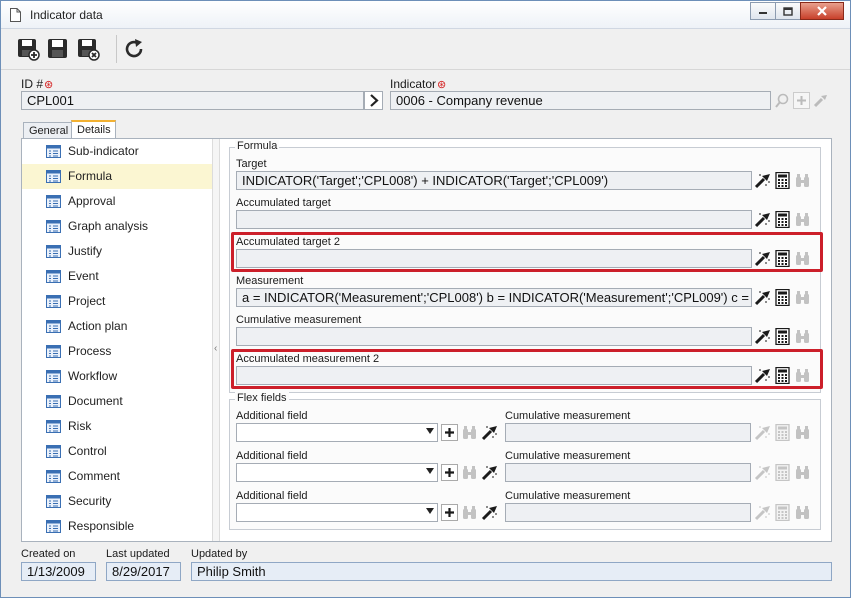 This screenshot has height=598, width=851. Describe the element at coordinates (37, 84) in the screenshot. I see `id-label: ID #⊛` at that location.